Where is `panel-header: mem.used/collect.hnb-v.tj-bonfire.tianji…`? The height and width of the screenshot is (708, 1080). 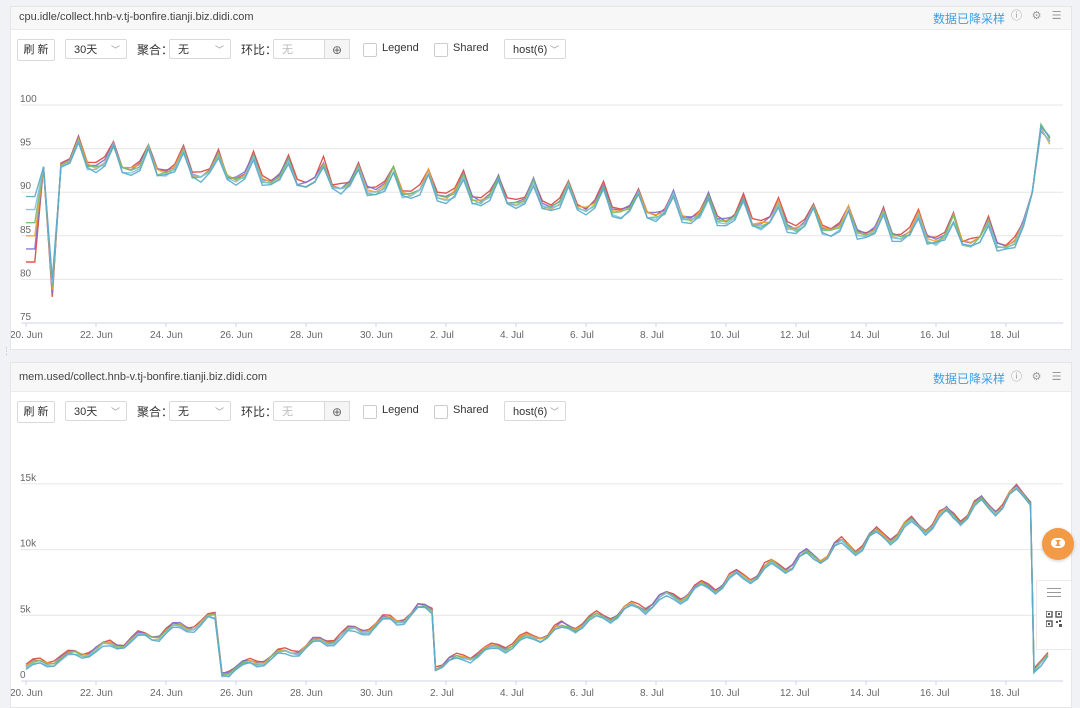
panel-header: mem.used/collect.hnb-v.tj-bonfire.tianji… is located at coordinates (541, 377).